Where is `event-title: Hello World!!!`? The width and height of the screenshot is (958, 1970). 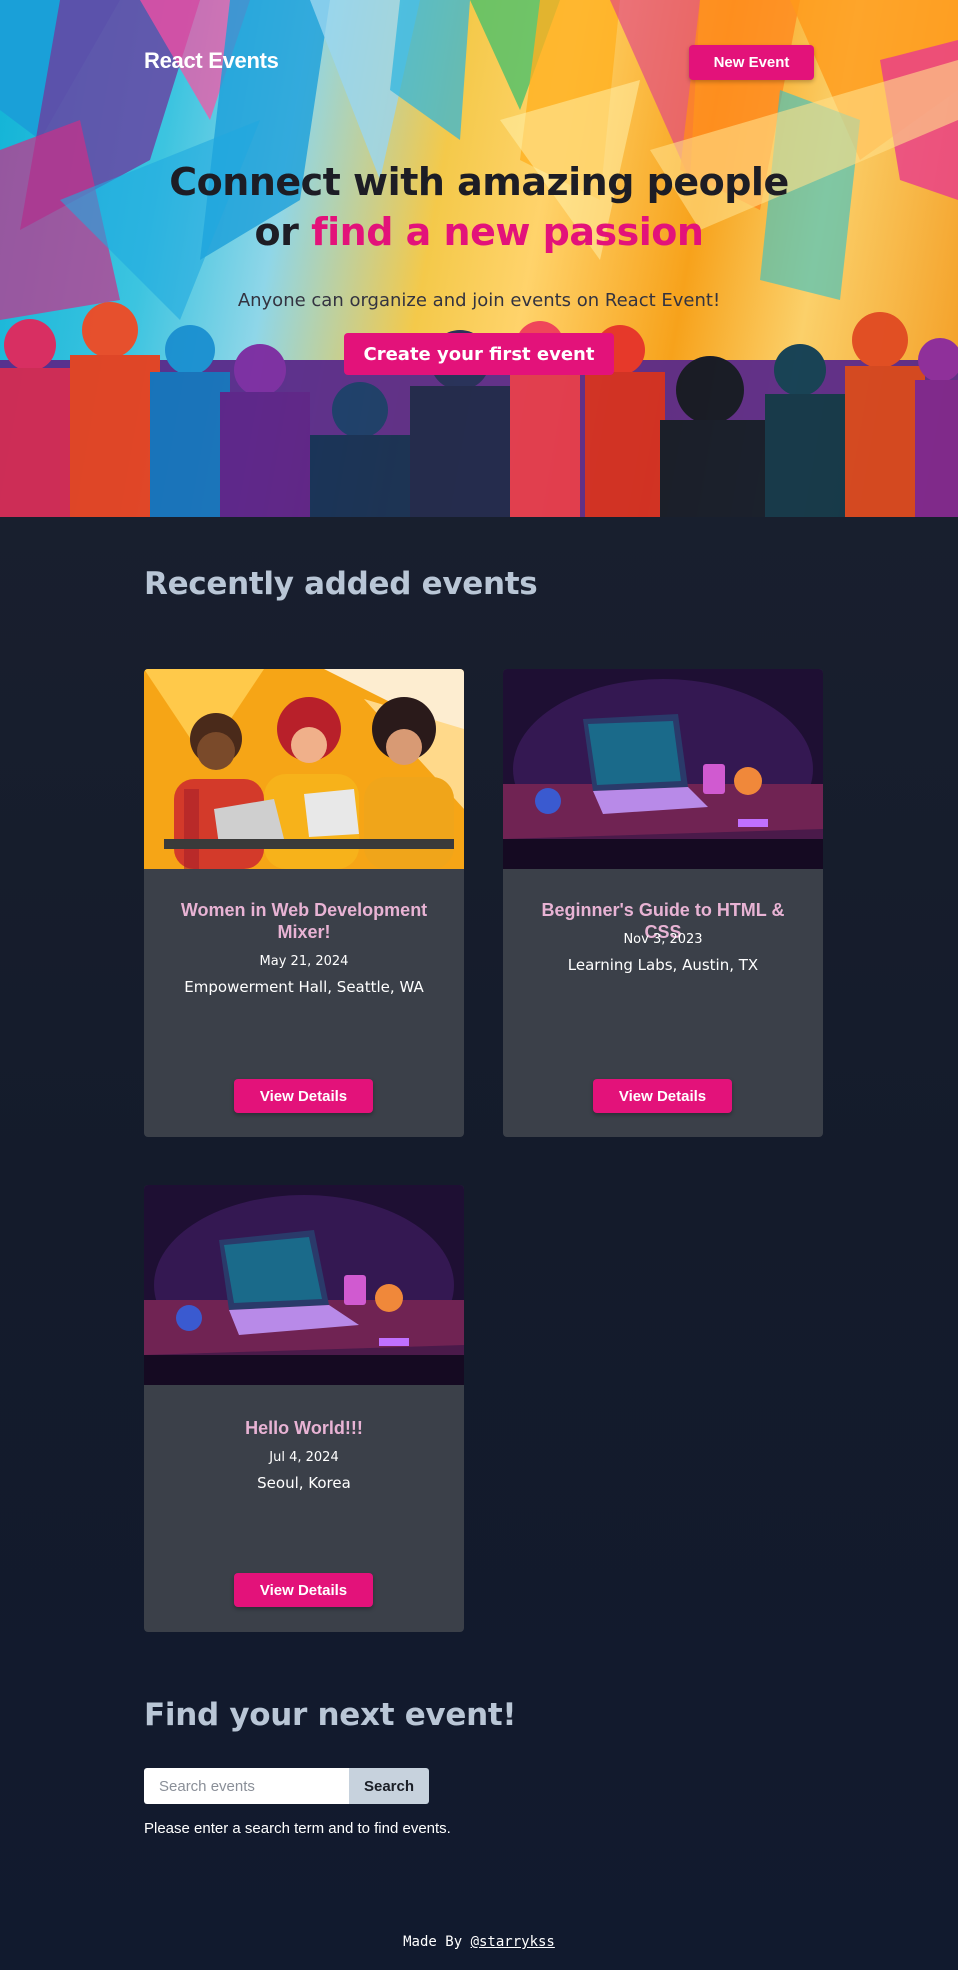 event-title: Hello World!!! is located at coordinates (304, 1428).